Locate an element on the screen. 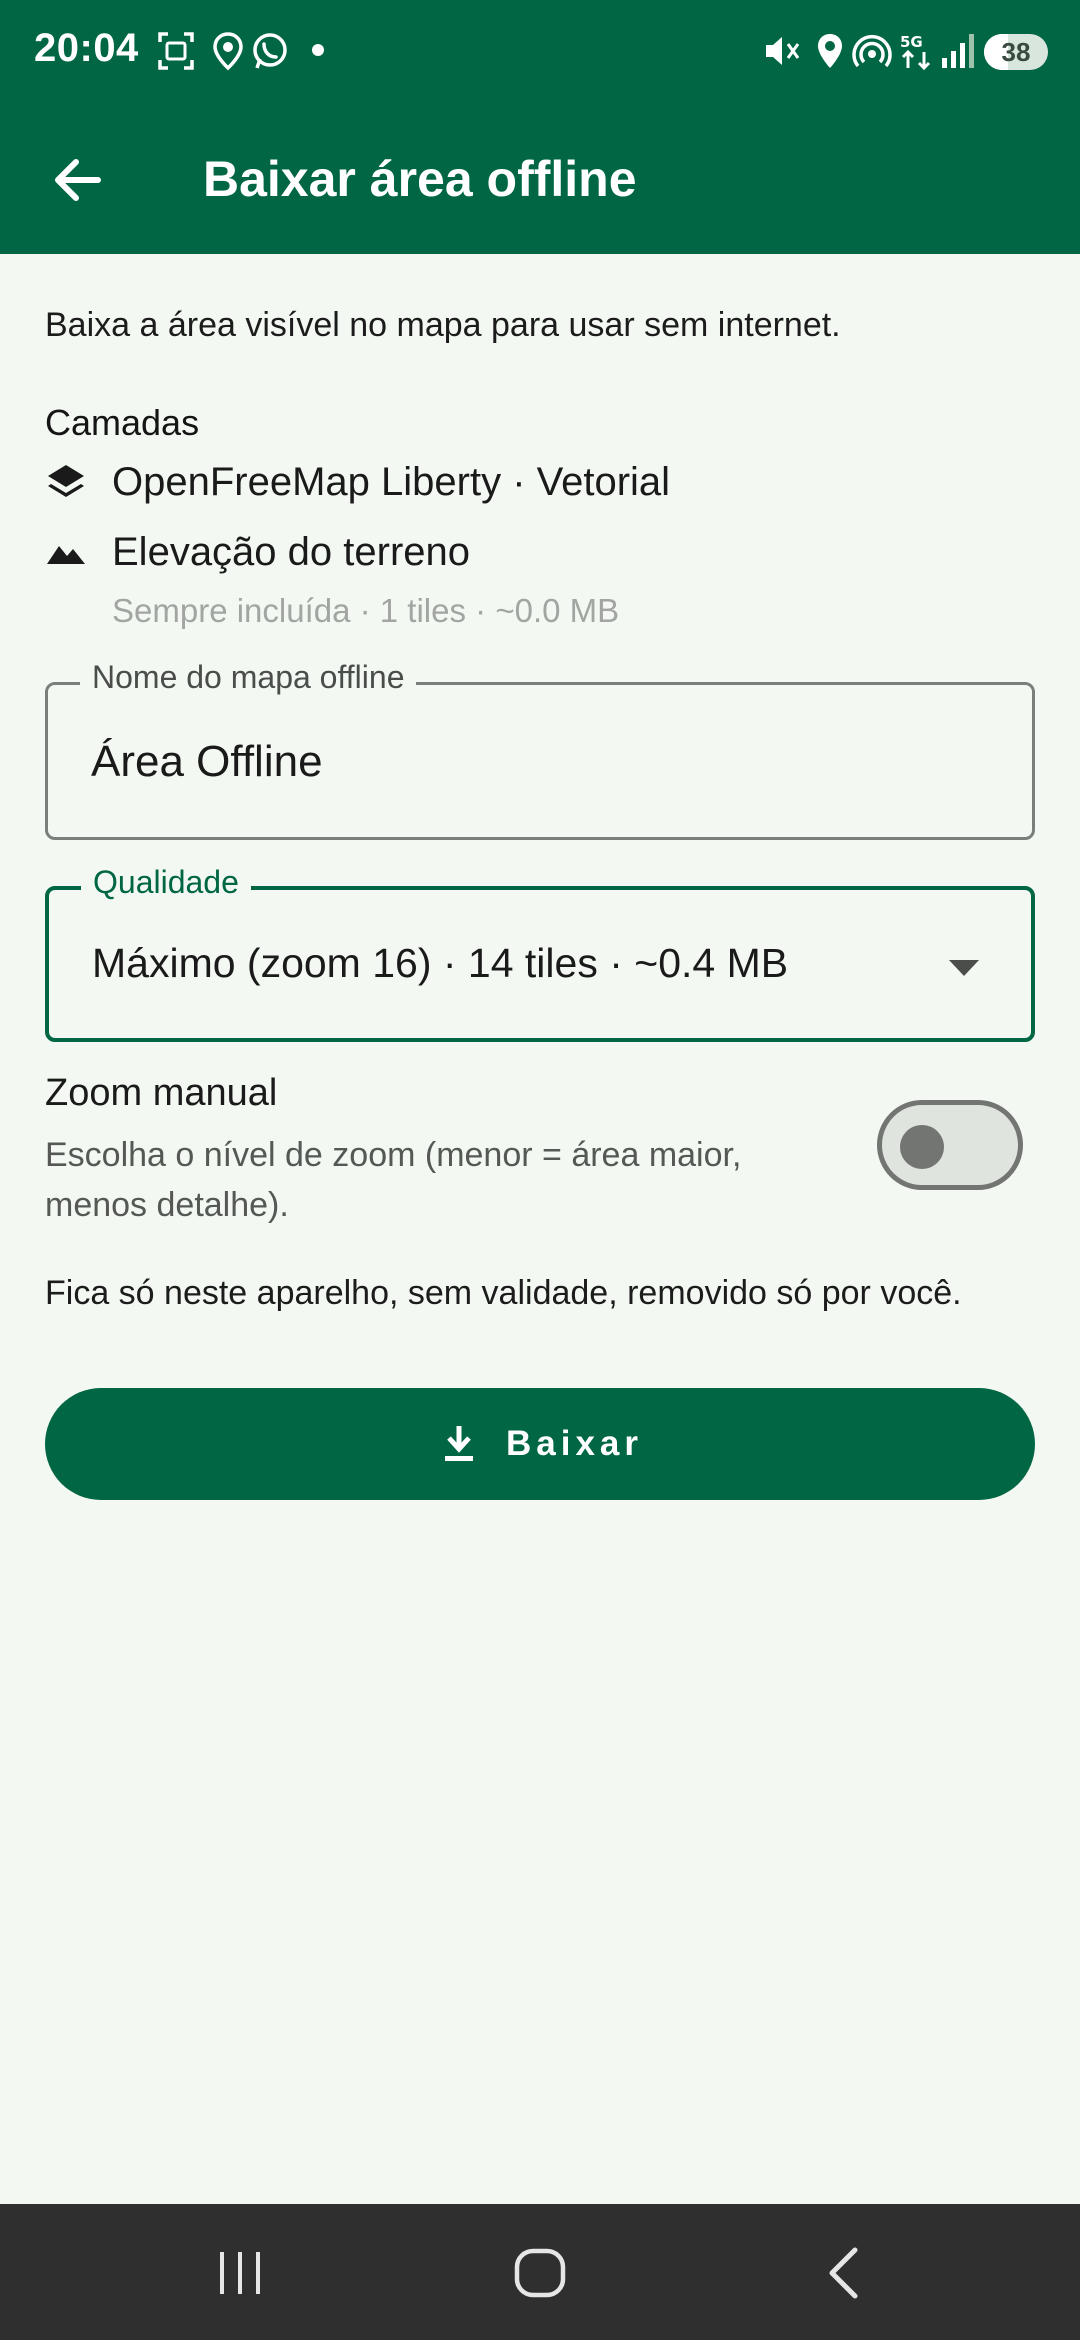 This screenshot has height=2340, width=1080. layers-icon is located at coordinates (66, 481).